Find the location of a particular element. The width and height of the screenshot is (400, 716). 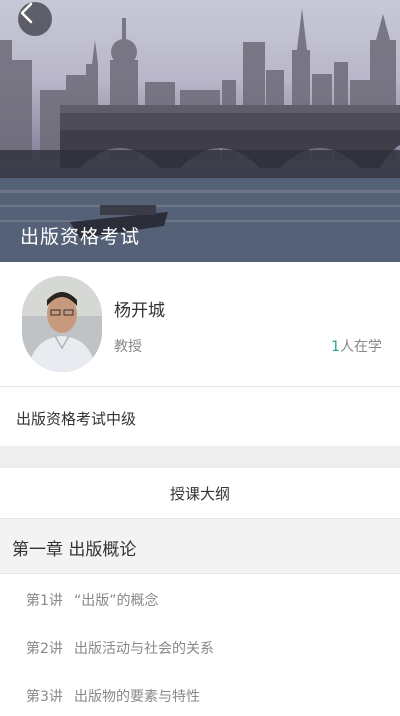

teacher-name: 杨开城 is located at coordinates (139, 311).